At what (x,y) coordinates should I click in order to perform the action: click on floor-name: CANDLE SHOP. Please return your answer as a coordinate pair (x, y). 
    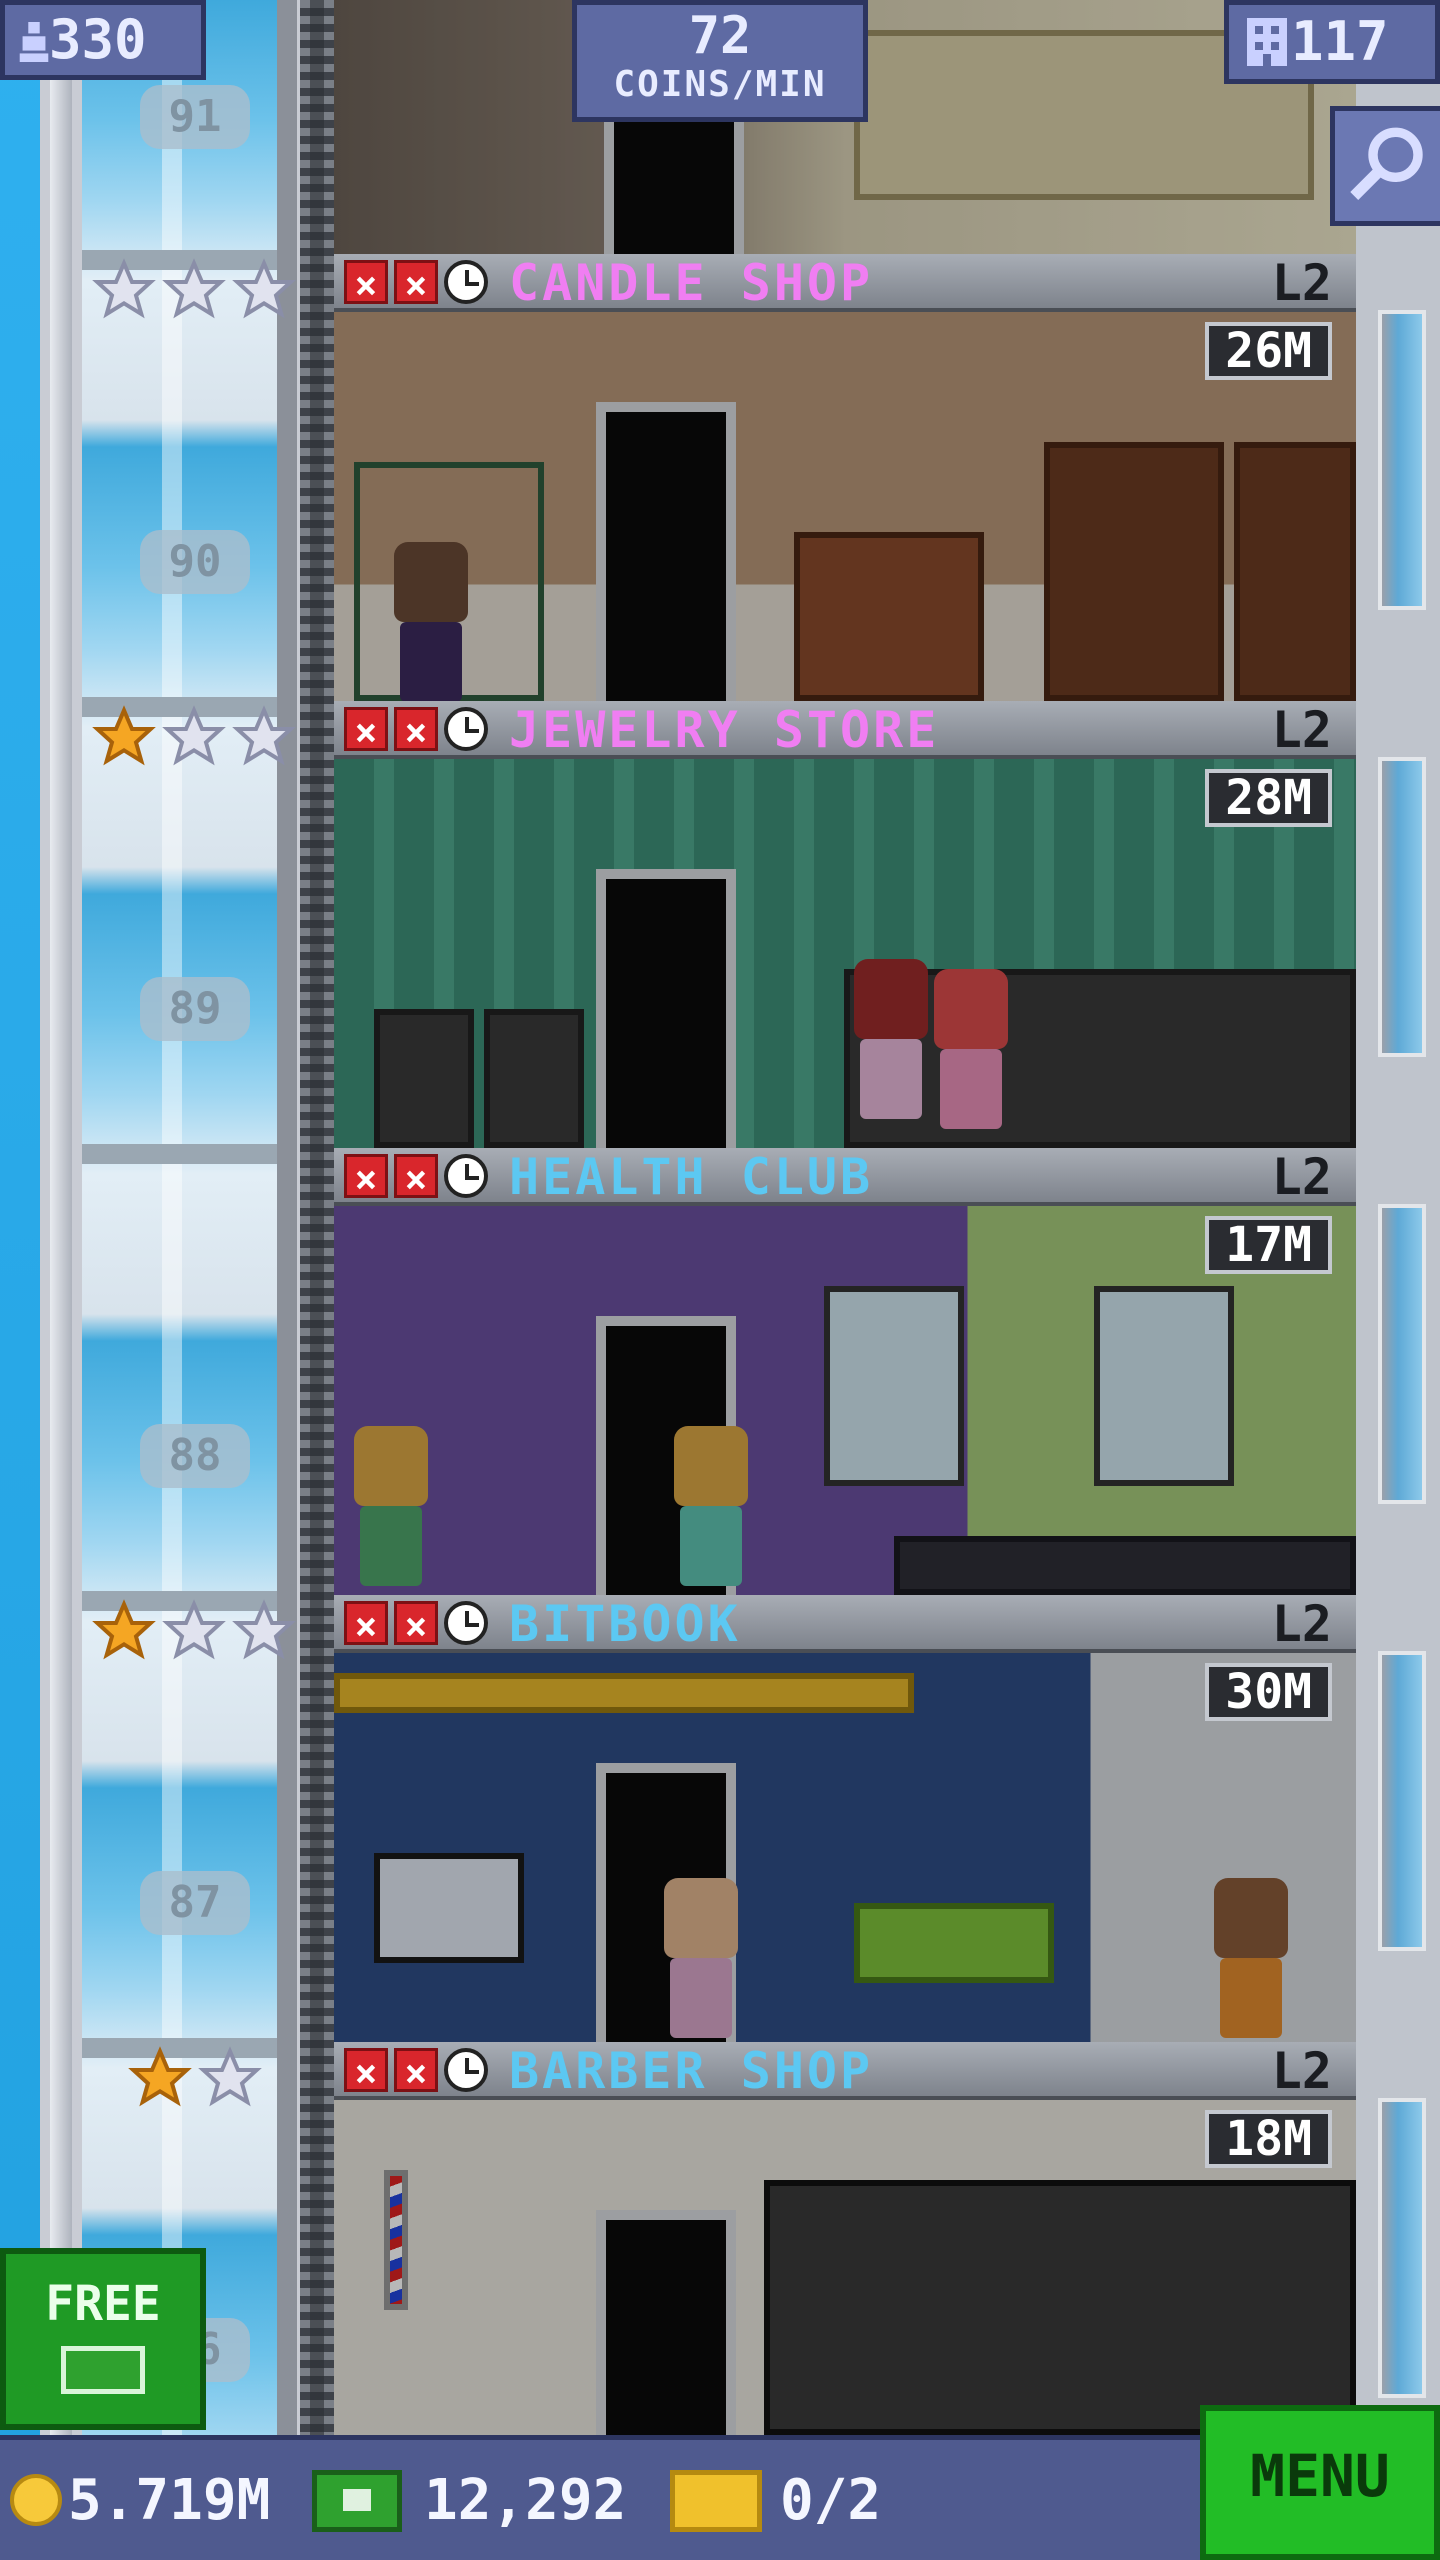
    Looking at the image, I should click on (691, 283).